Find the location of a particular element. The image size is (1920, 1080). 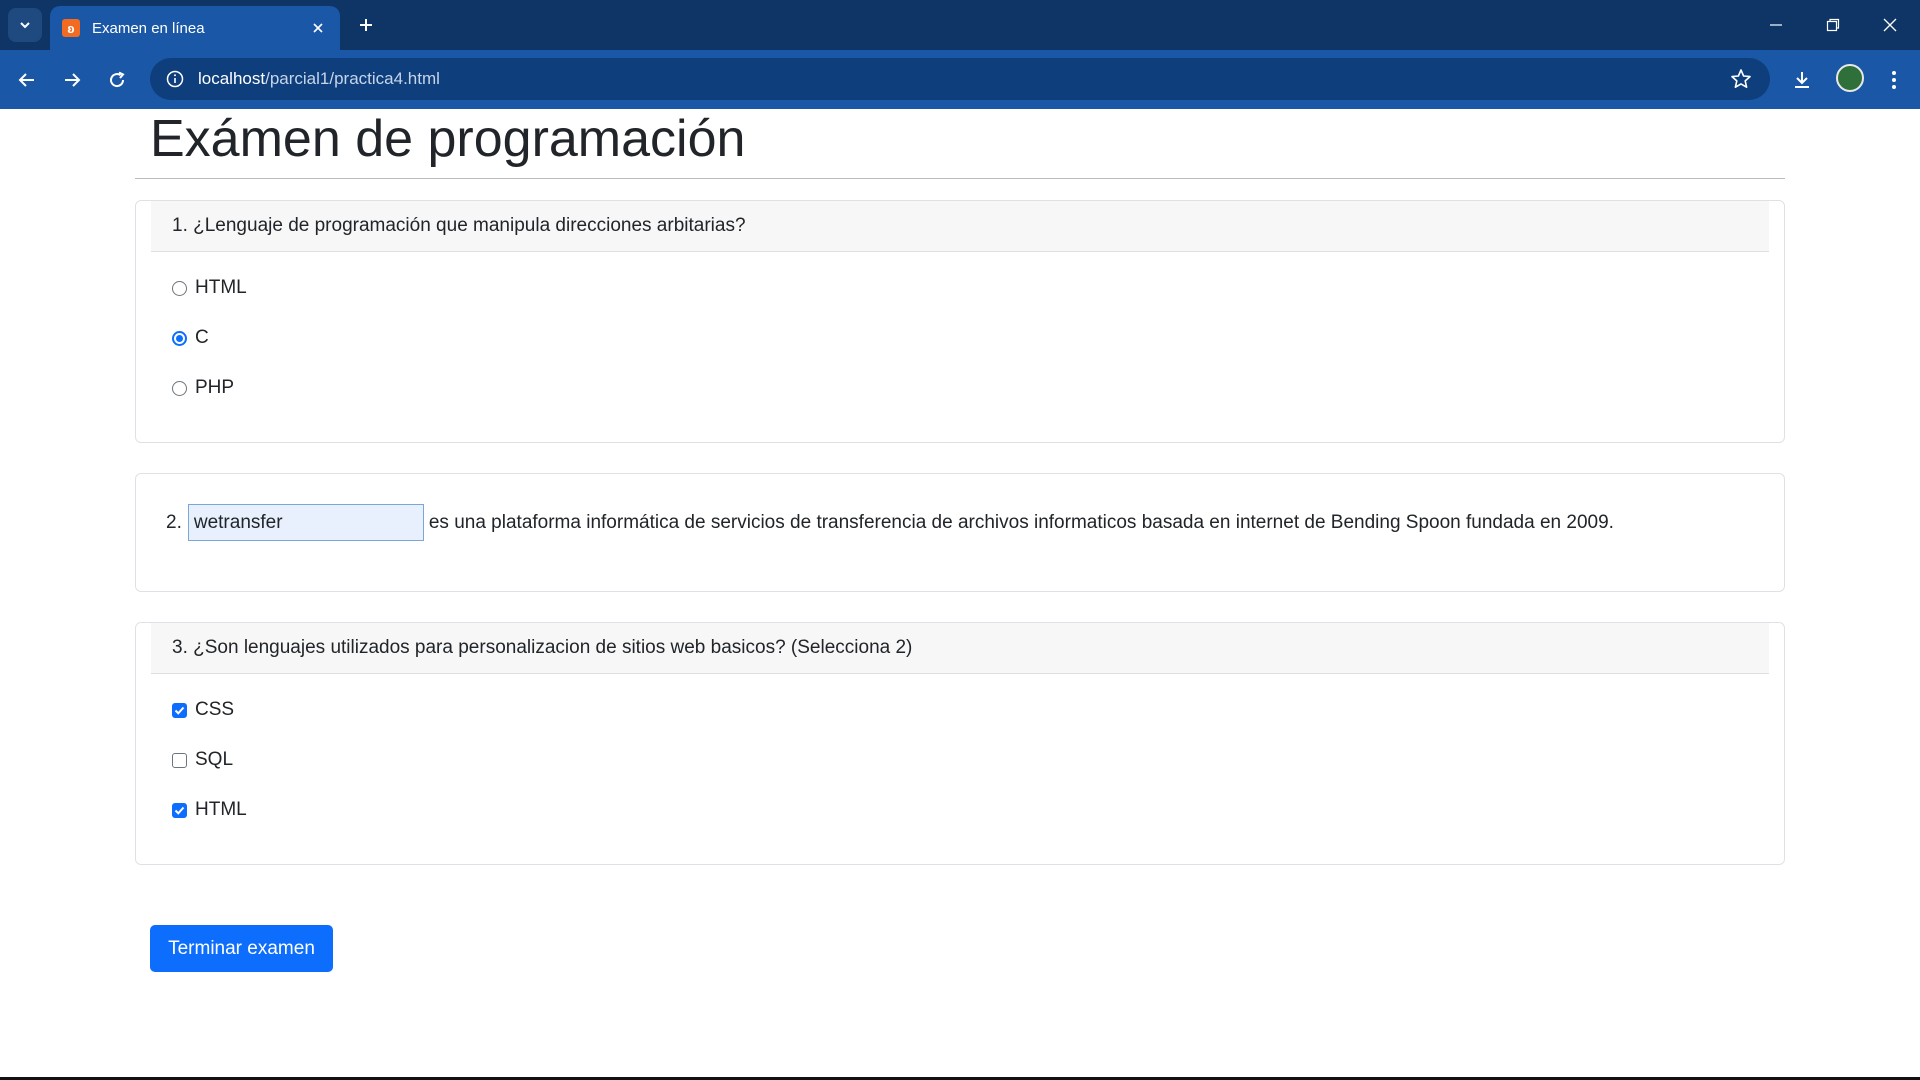

q3-checkbox-html is located at coordinates (179, 810).